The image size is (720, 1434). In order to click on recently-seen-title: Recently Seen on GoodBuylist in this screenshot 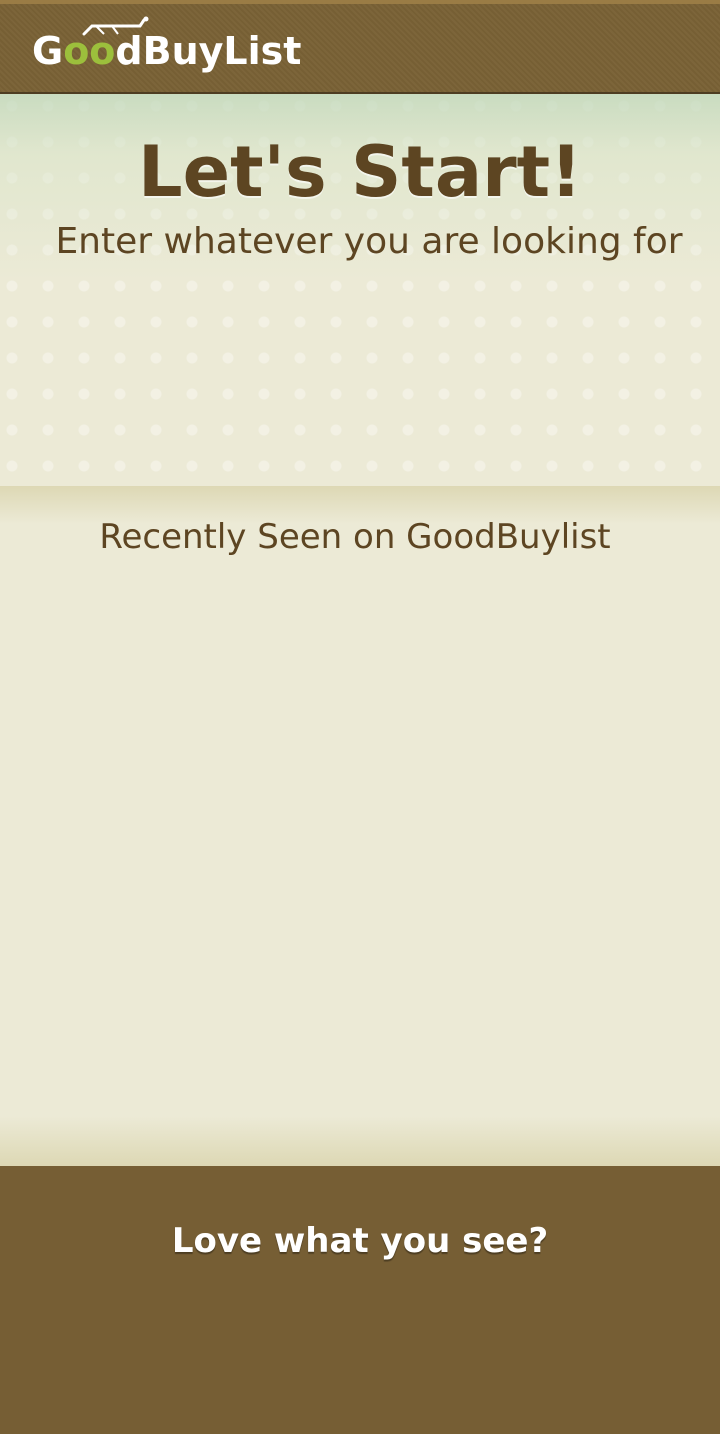, I will do `click(355, 537)`.